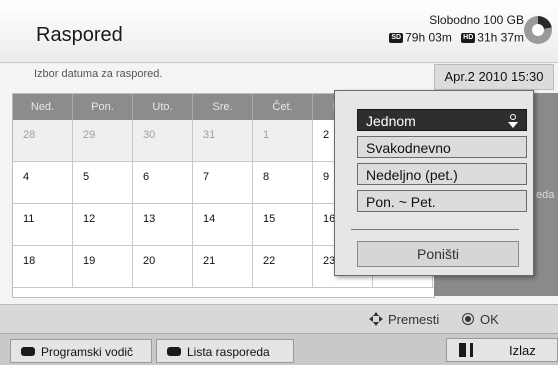 The height and width of the screenshot is (365, 558). I want to click on move-arrows-icon, so click(376, 319).